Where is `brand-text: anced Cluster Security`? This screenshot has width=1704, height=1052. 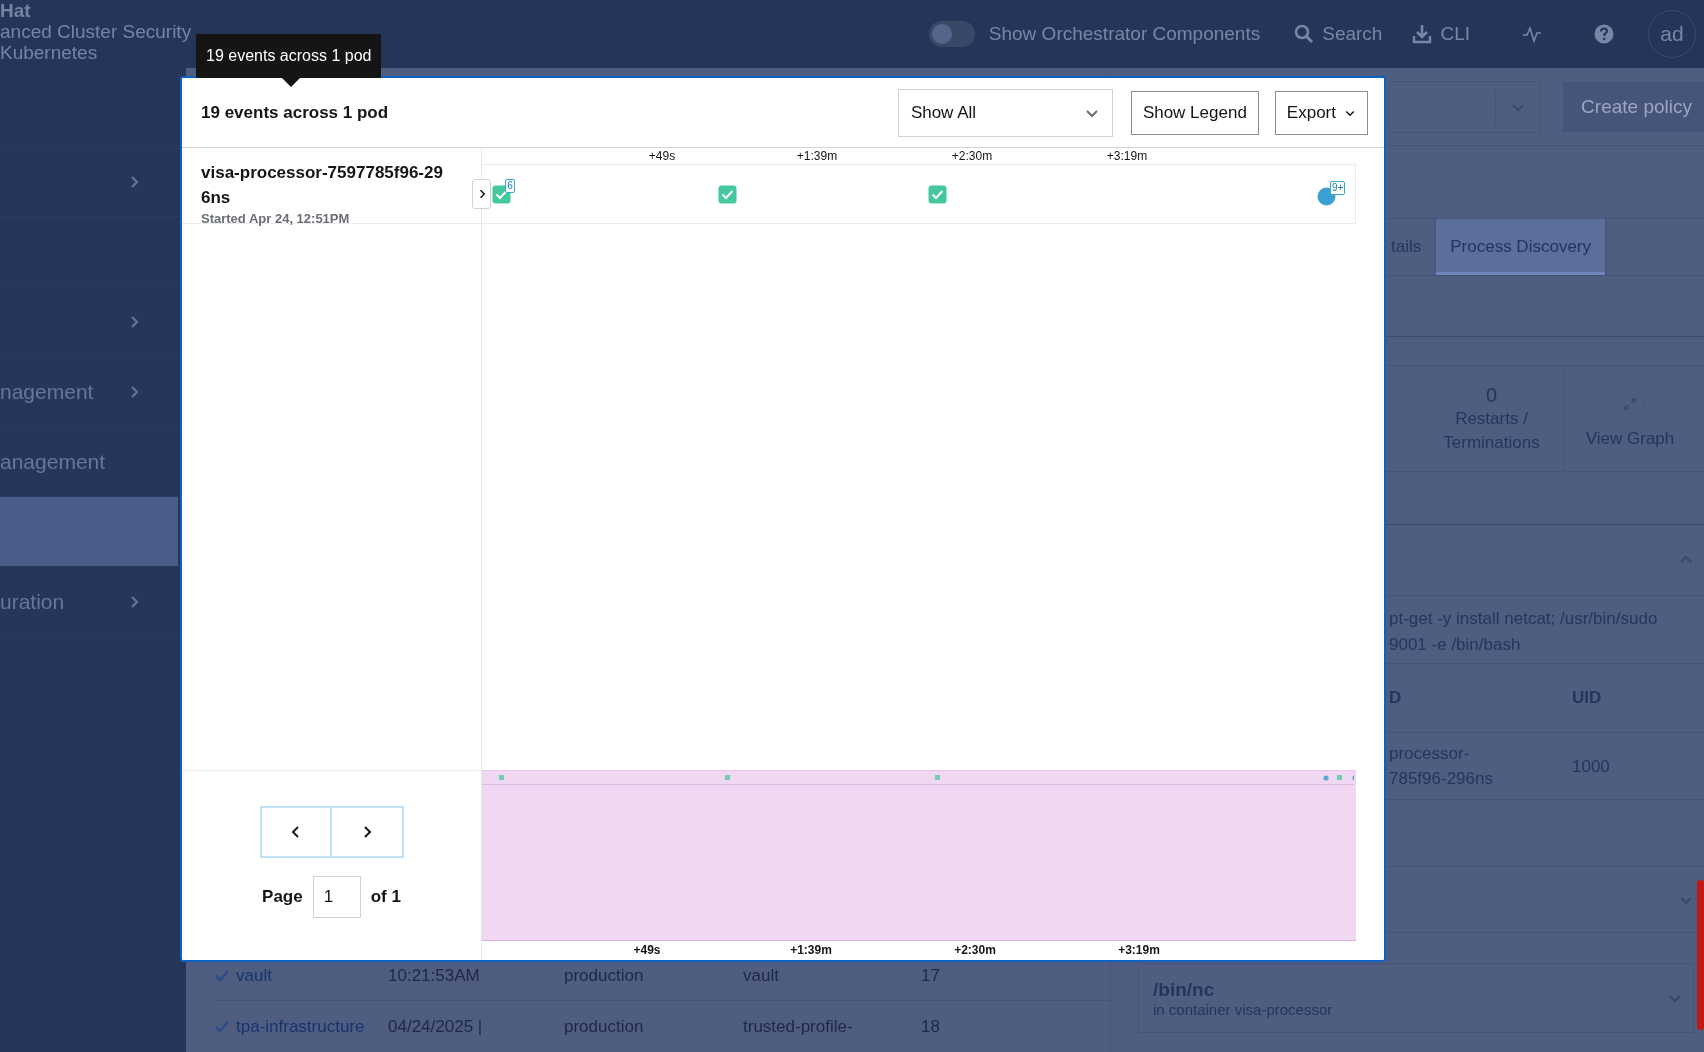 brand-text: anced Cluster Security is located at coordinates (96, 31).